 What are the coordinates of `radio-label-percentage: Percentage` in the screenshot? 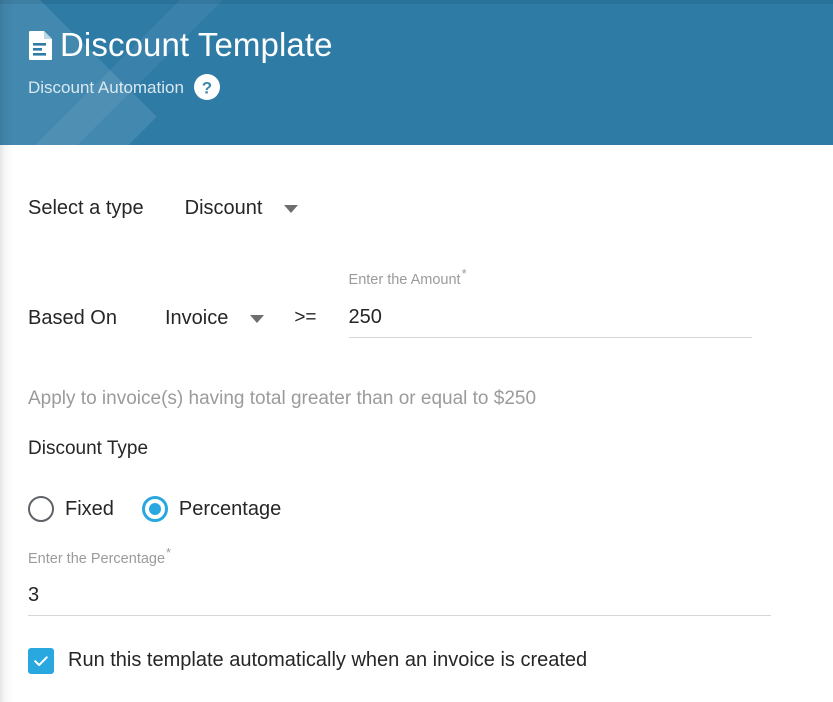 It's located at (230, 508).